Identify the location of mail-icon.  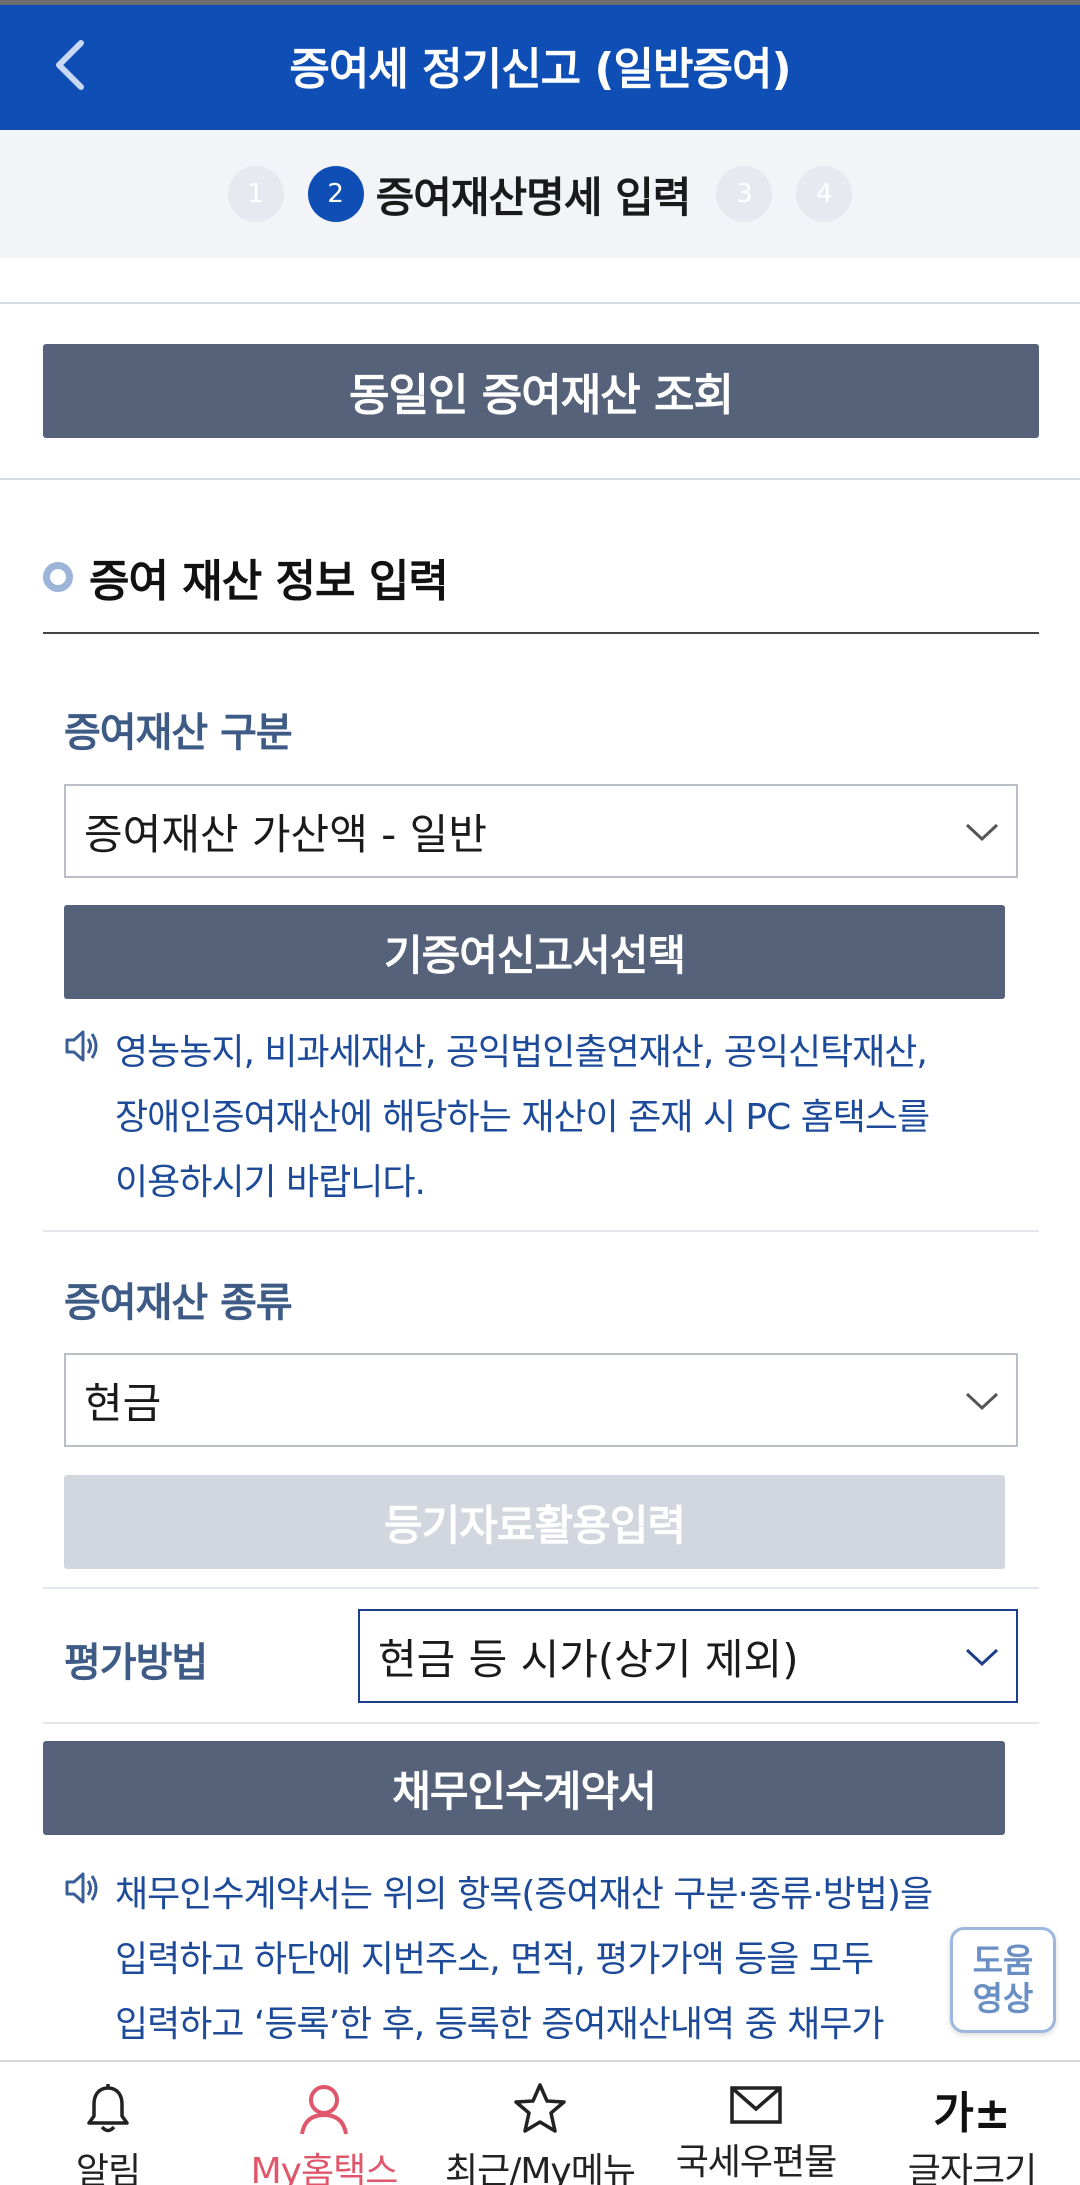
(756, 2104).